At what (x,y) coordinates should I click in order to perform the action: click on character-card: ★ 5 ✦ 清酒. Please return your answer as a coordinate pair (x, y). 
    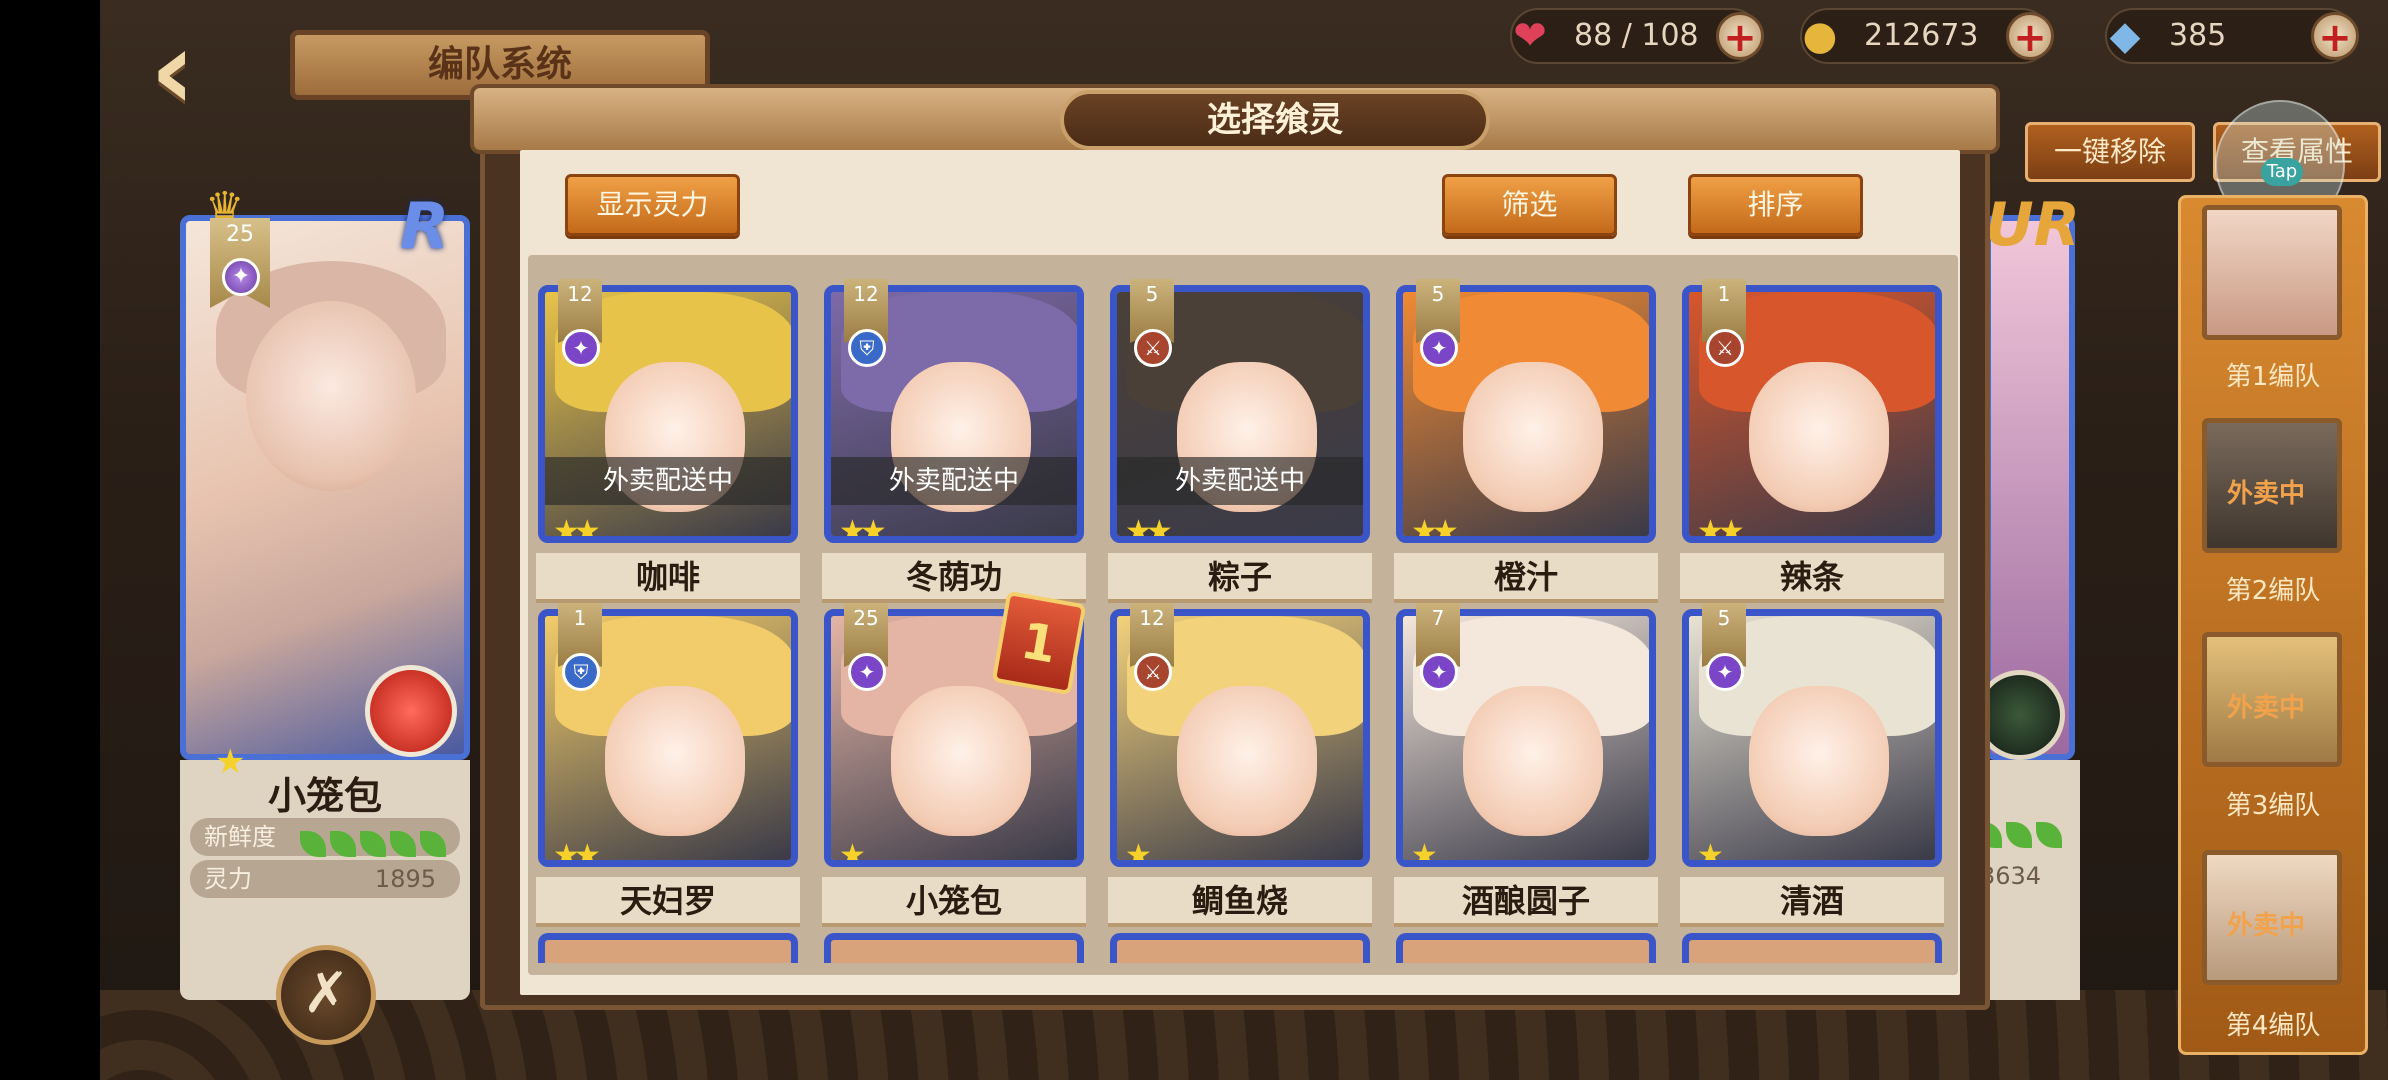
    Looking at the image, I should click on (1812, 765).